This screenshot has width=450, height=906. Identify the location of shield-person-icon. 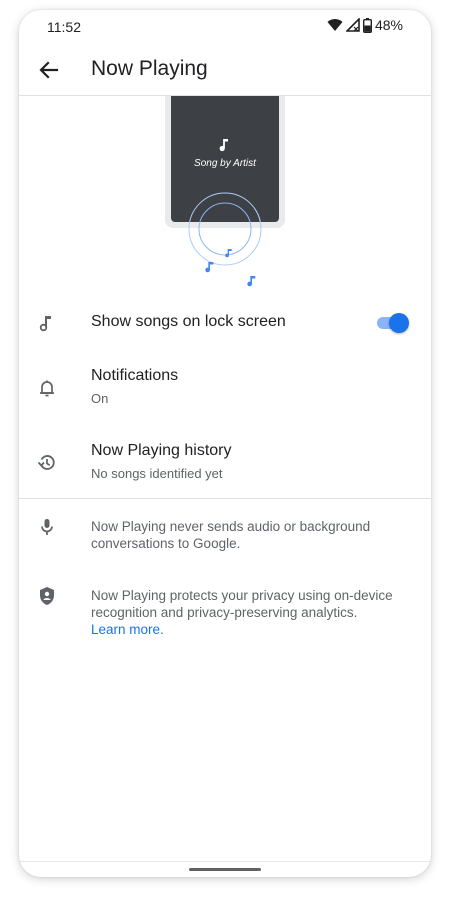
(47, 596).